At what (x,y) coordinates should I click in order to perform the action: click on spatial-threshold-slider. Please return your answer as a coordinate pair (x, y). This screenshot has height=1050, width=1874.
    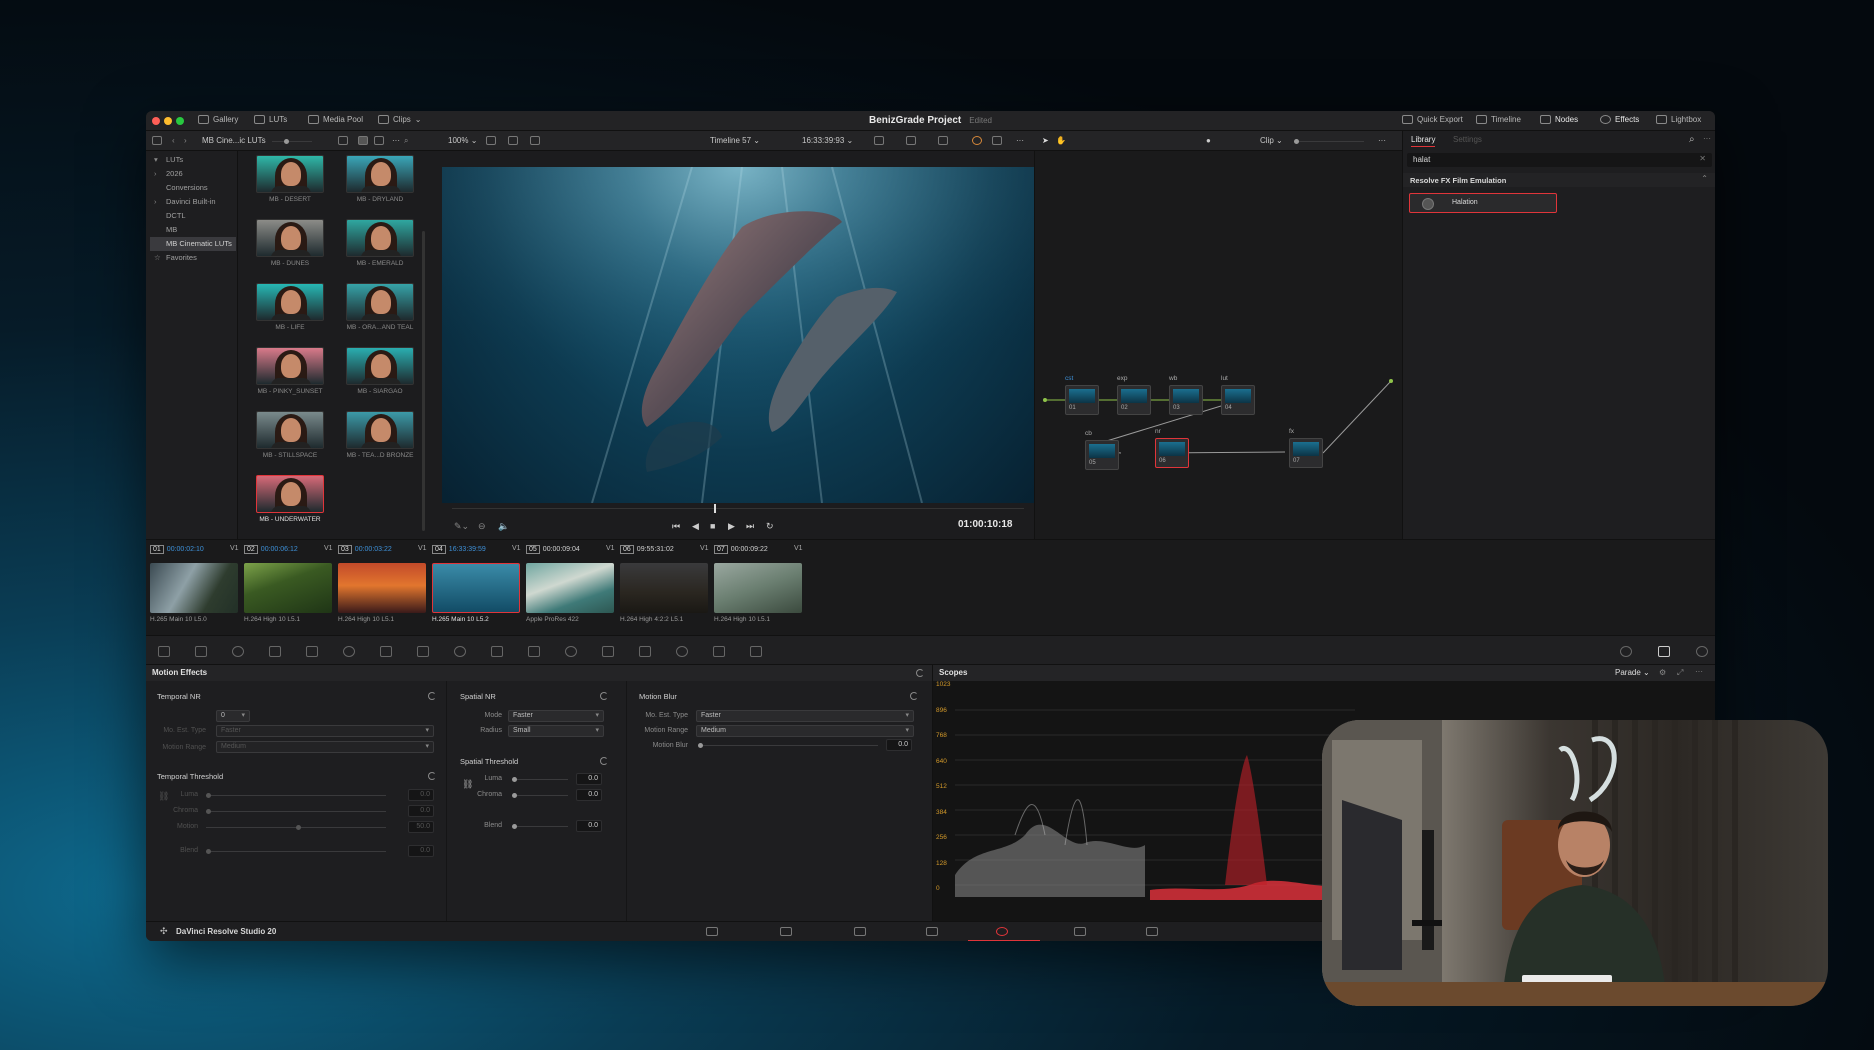
    Looking at the image, I should click on (540, 795).